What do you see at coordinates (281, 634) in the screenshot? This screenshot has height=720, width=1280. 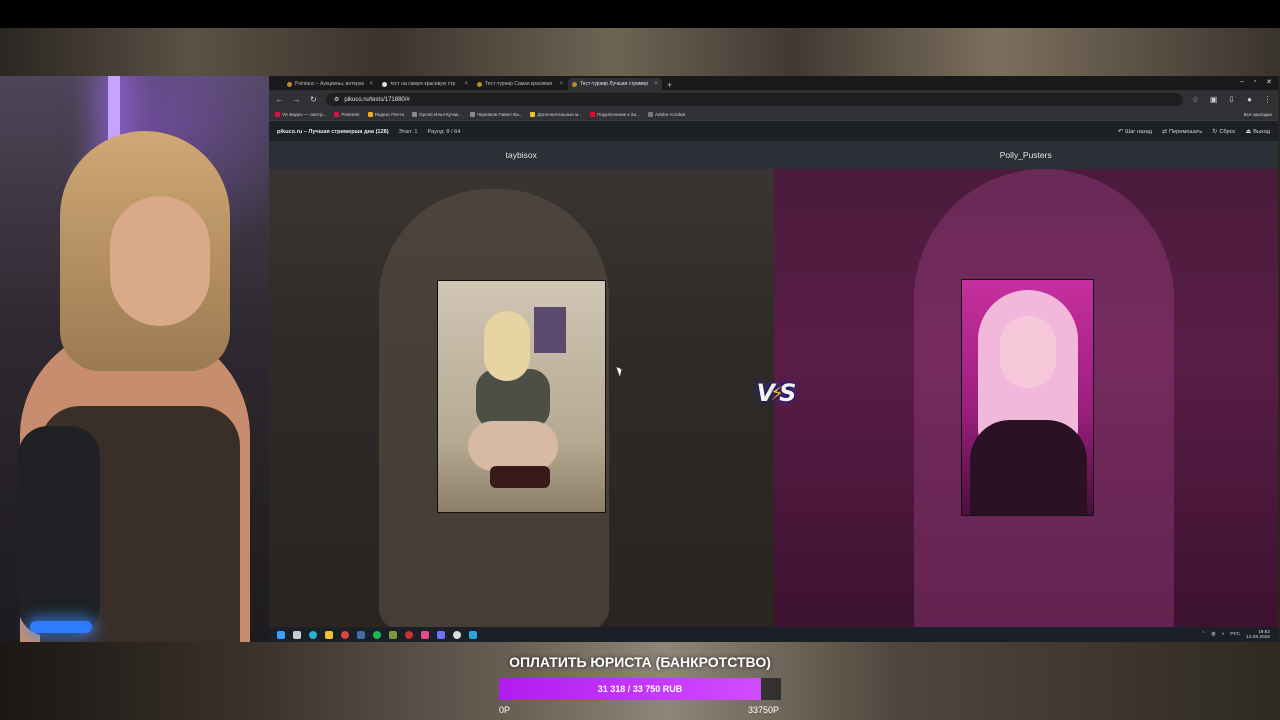 I see `start-icon` at bounding box center [281, 634].